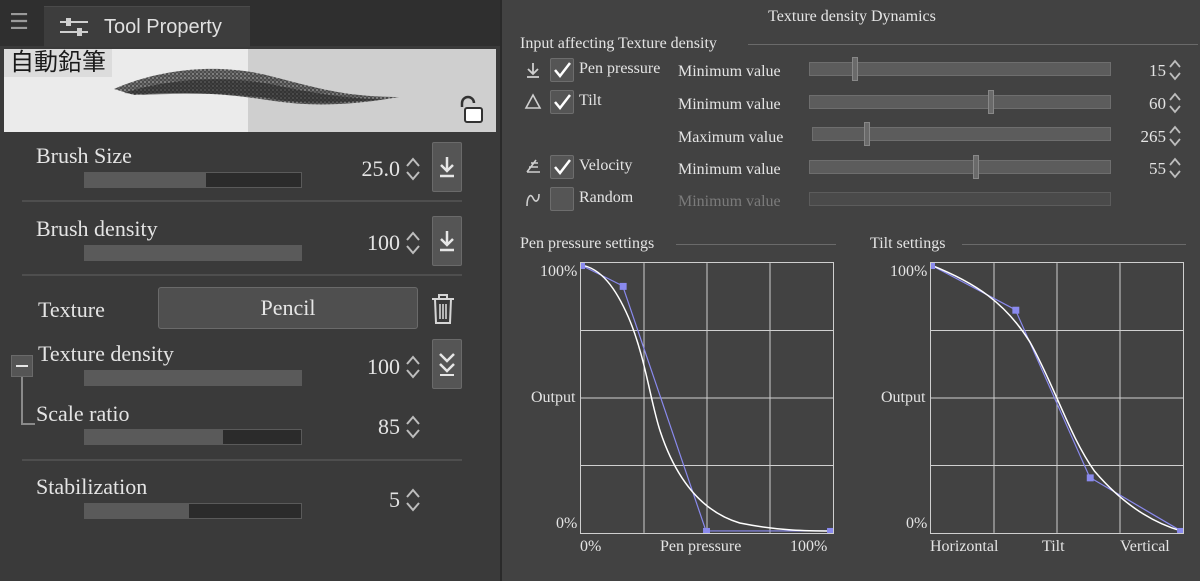  What do you see at coordinates (960, 167) in the screenshot?
I see `velocity-min-slider` at bounding box center [960, 167].